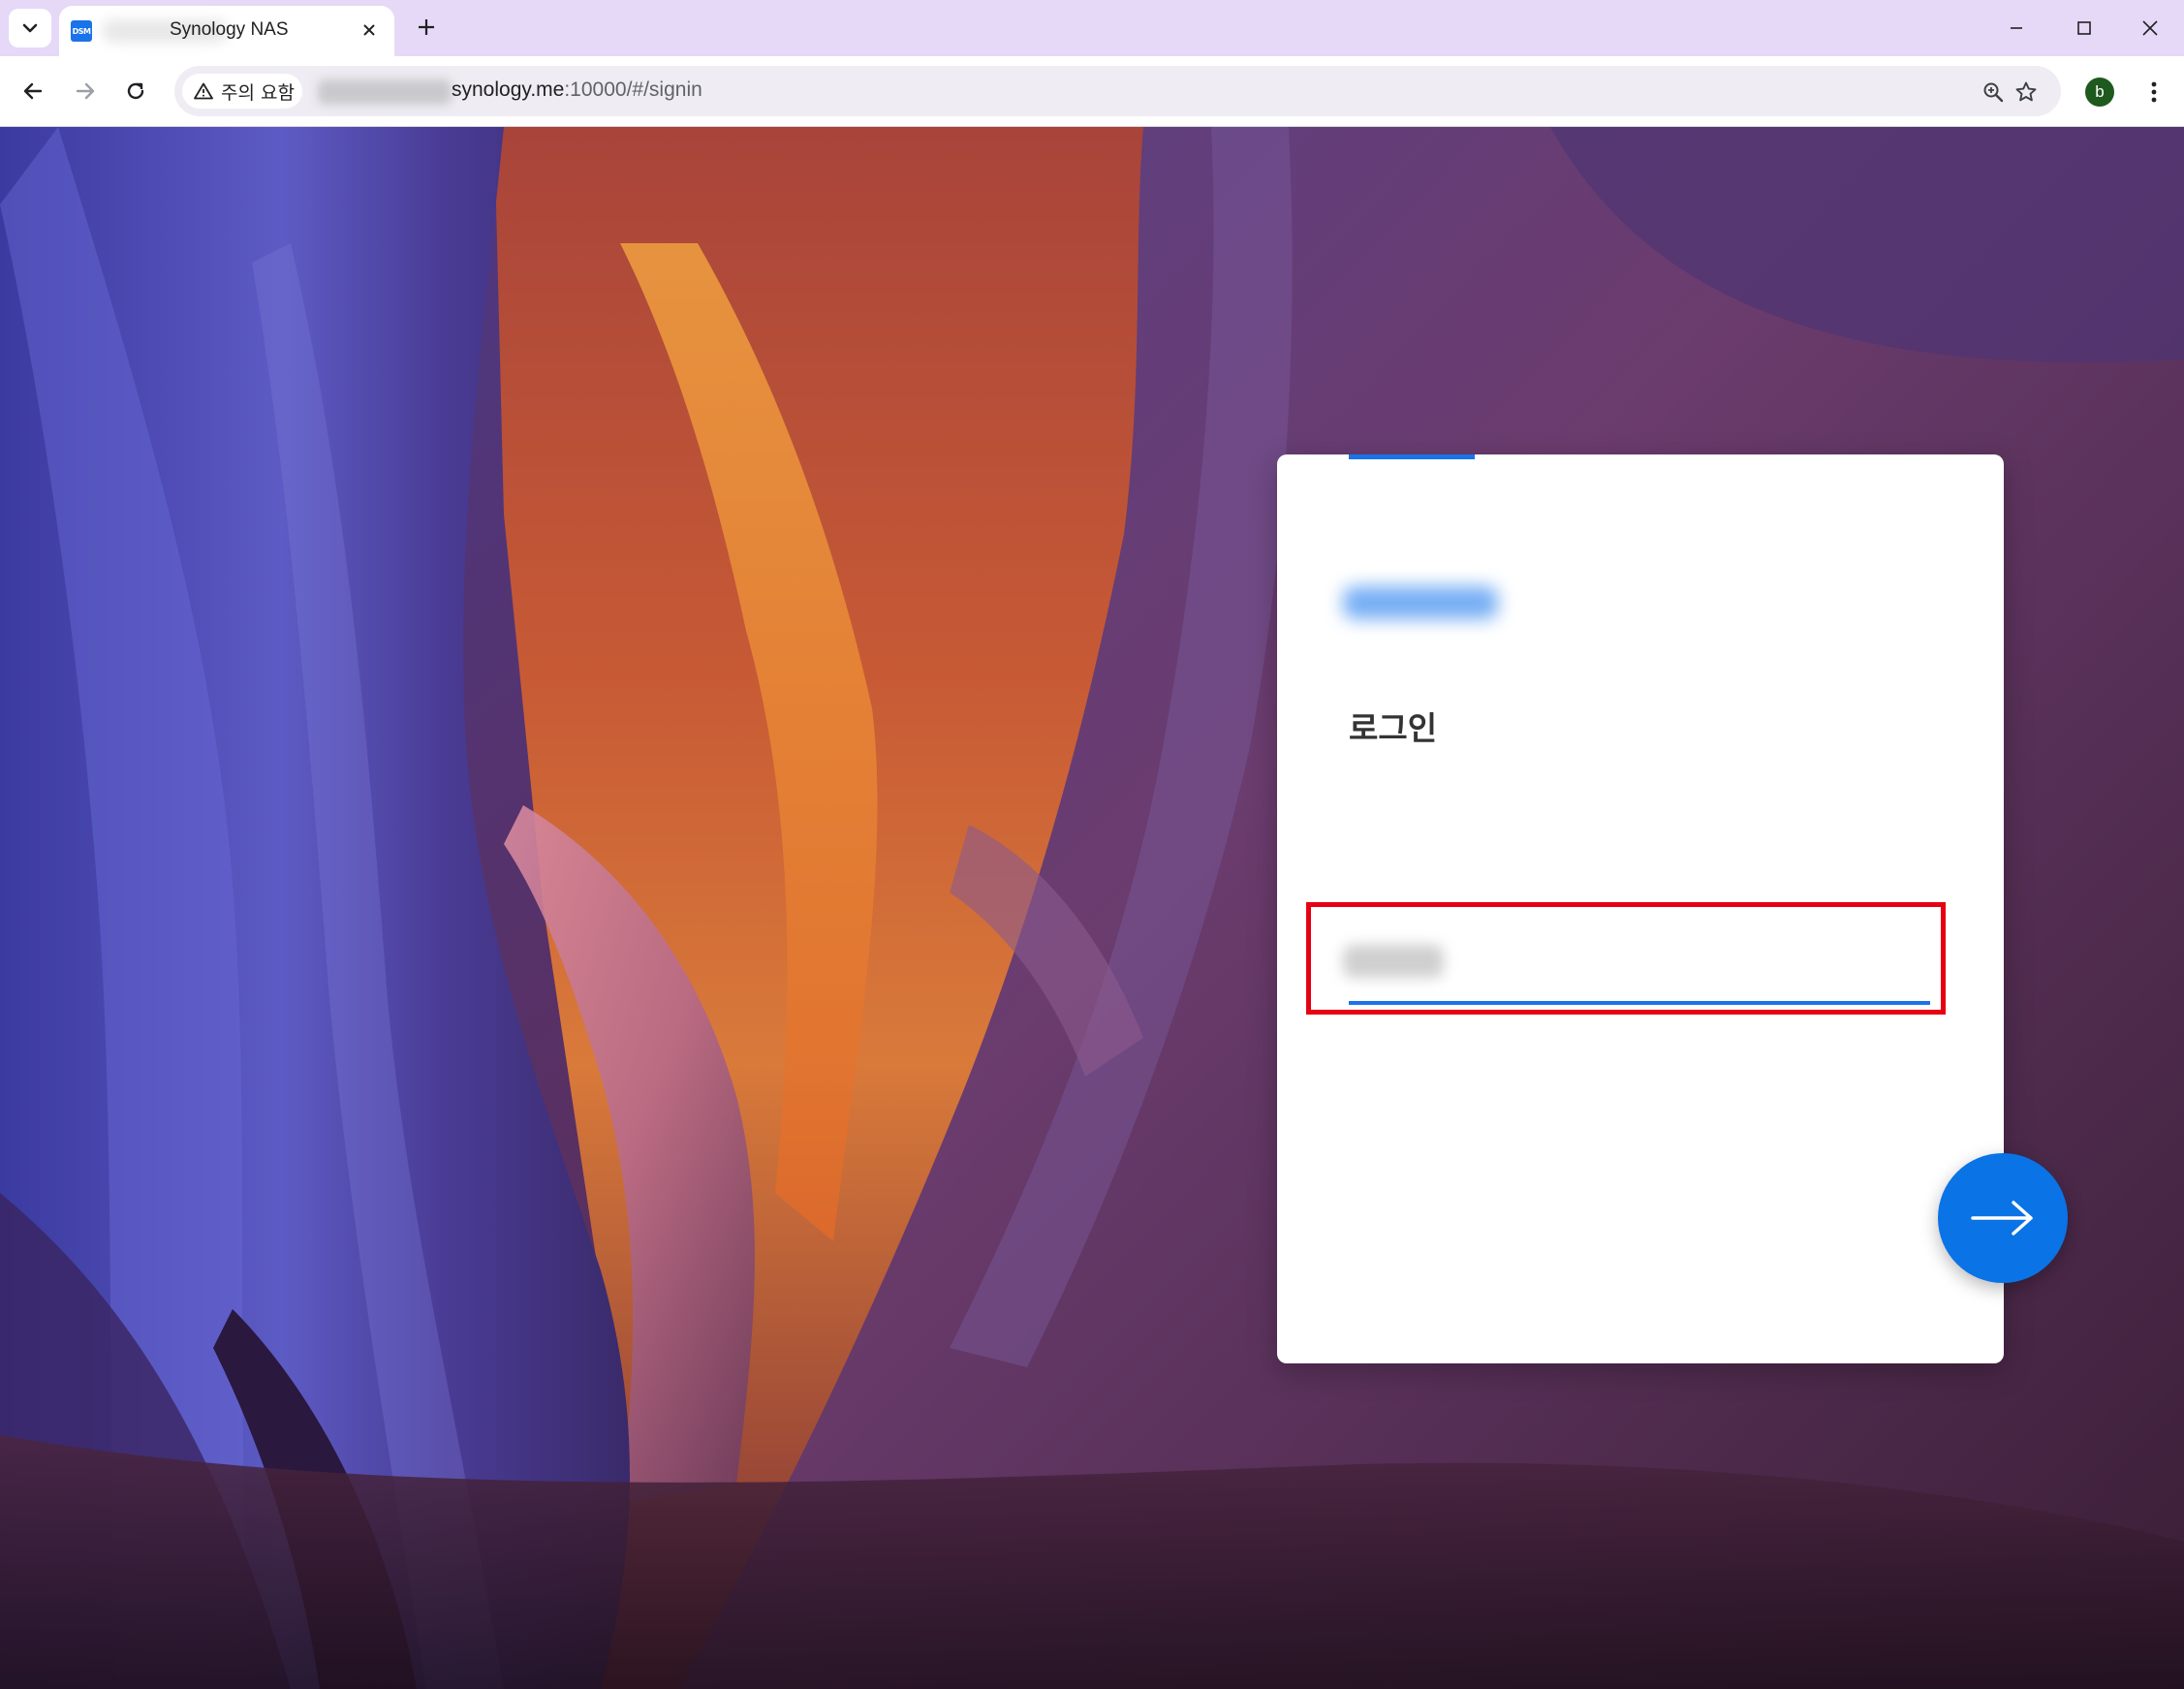  I want to click on new-tab-button, so click(427, 27).